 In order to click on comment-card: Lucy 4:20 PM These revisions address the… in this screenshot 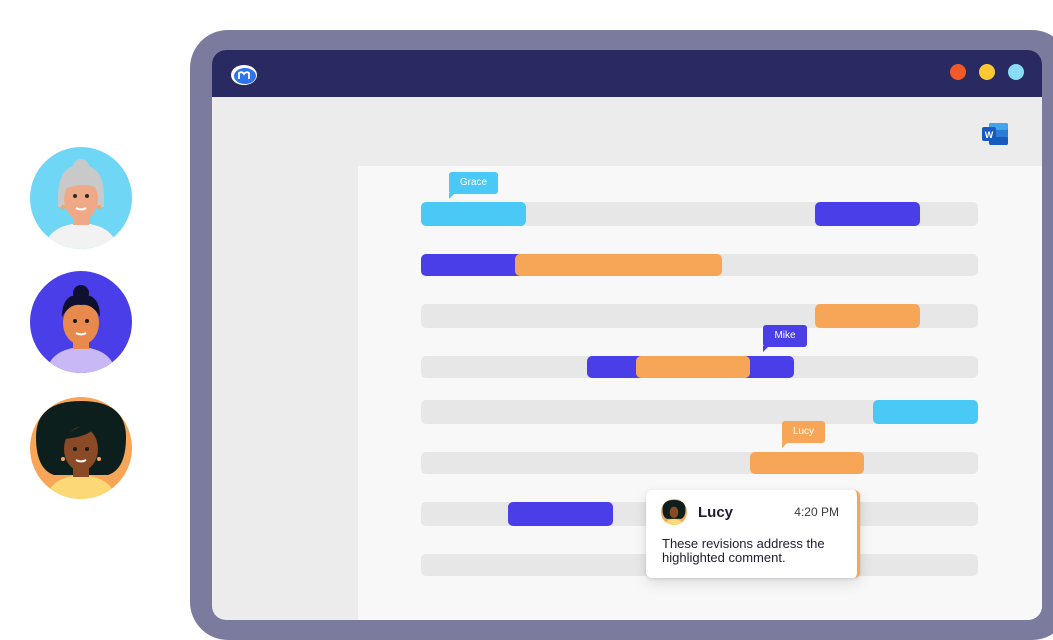, I will do `click(753, 534)`.